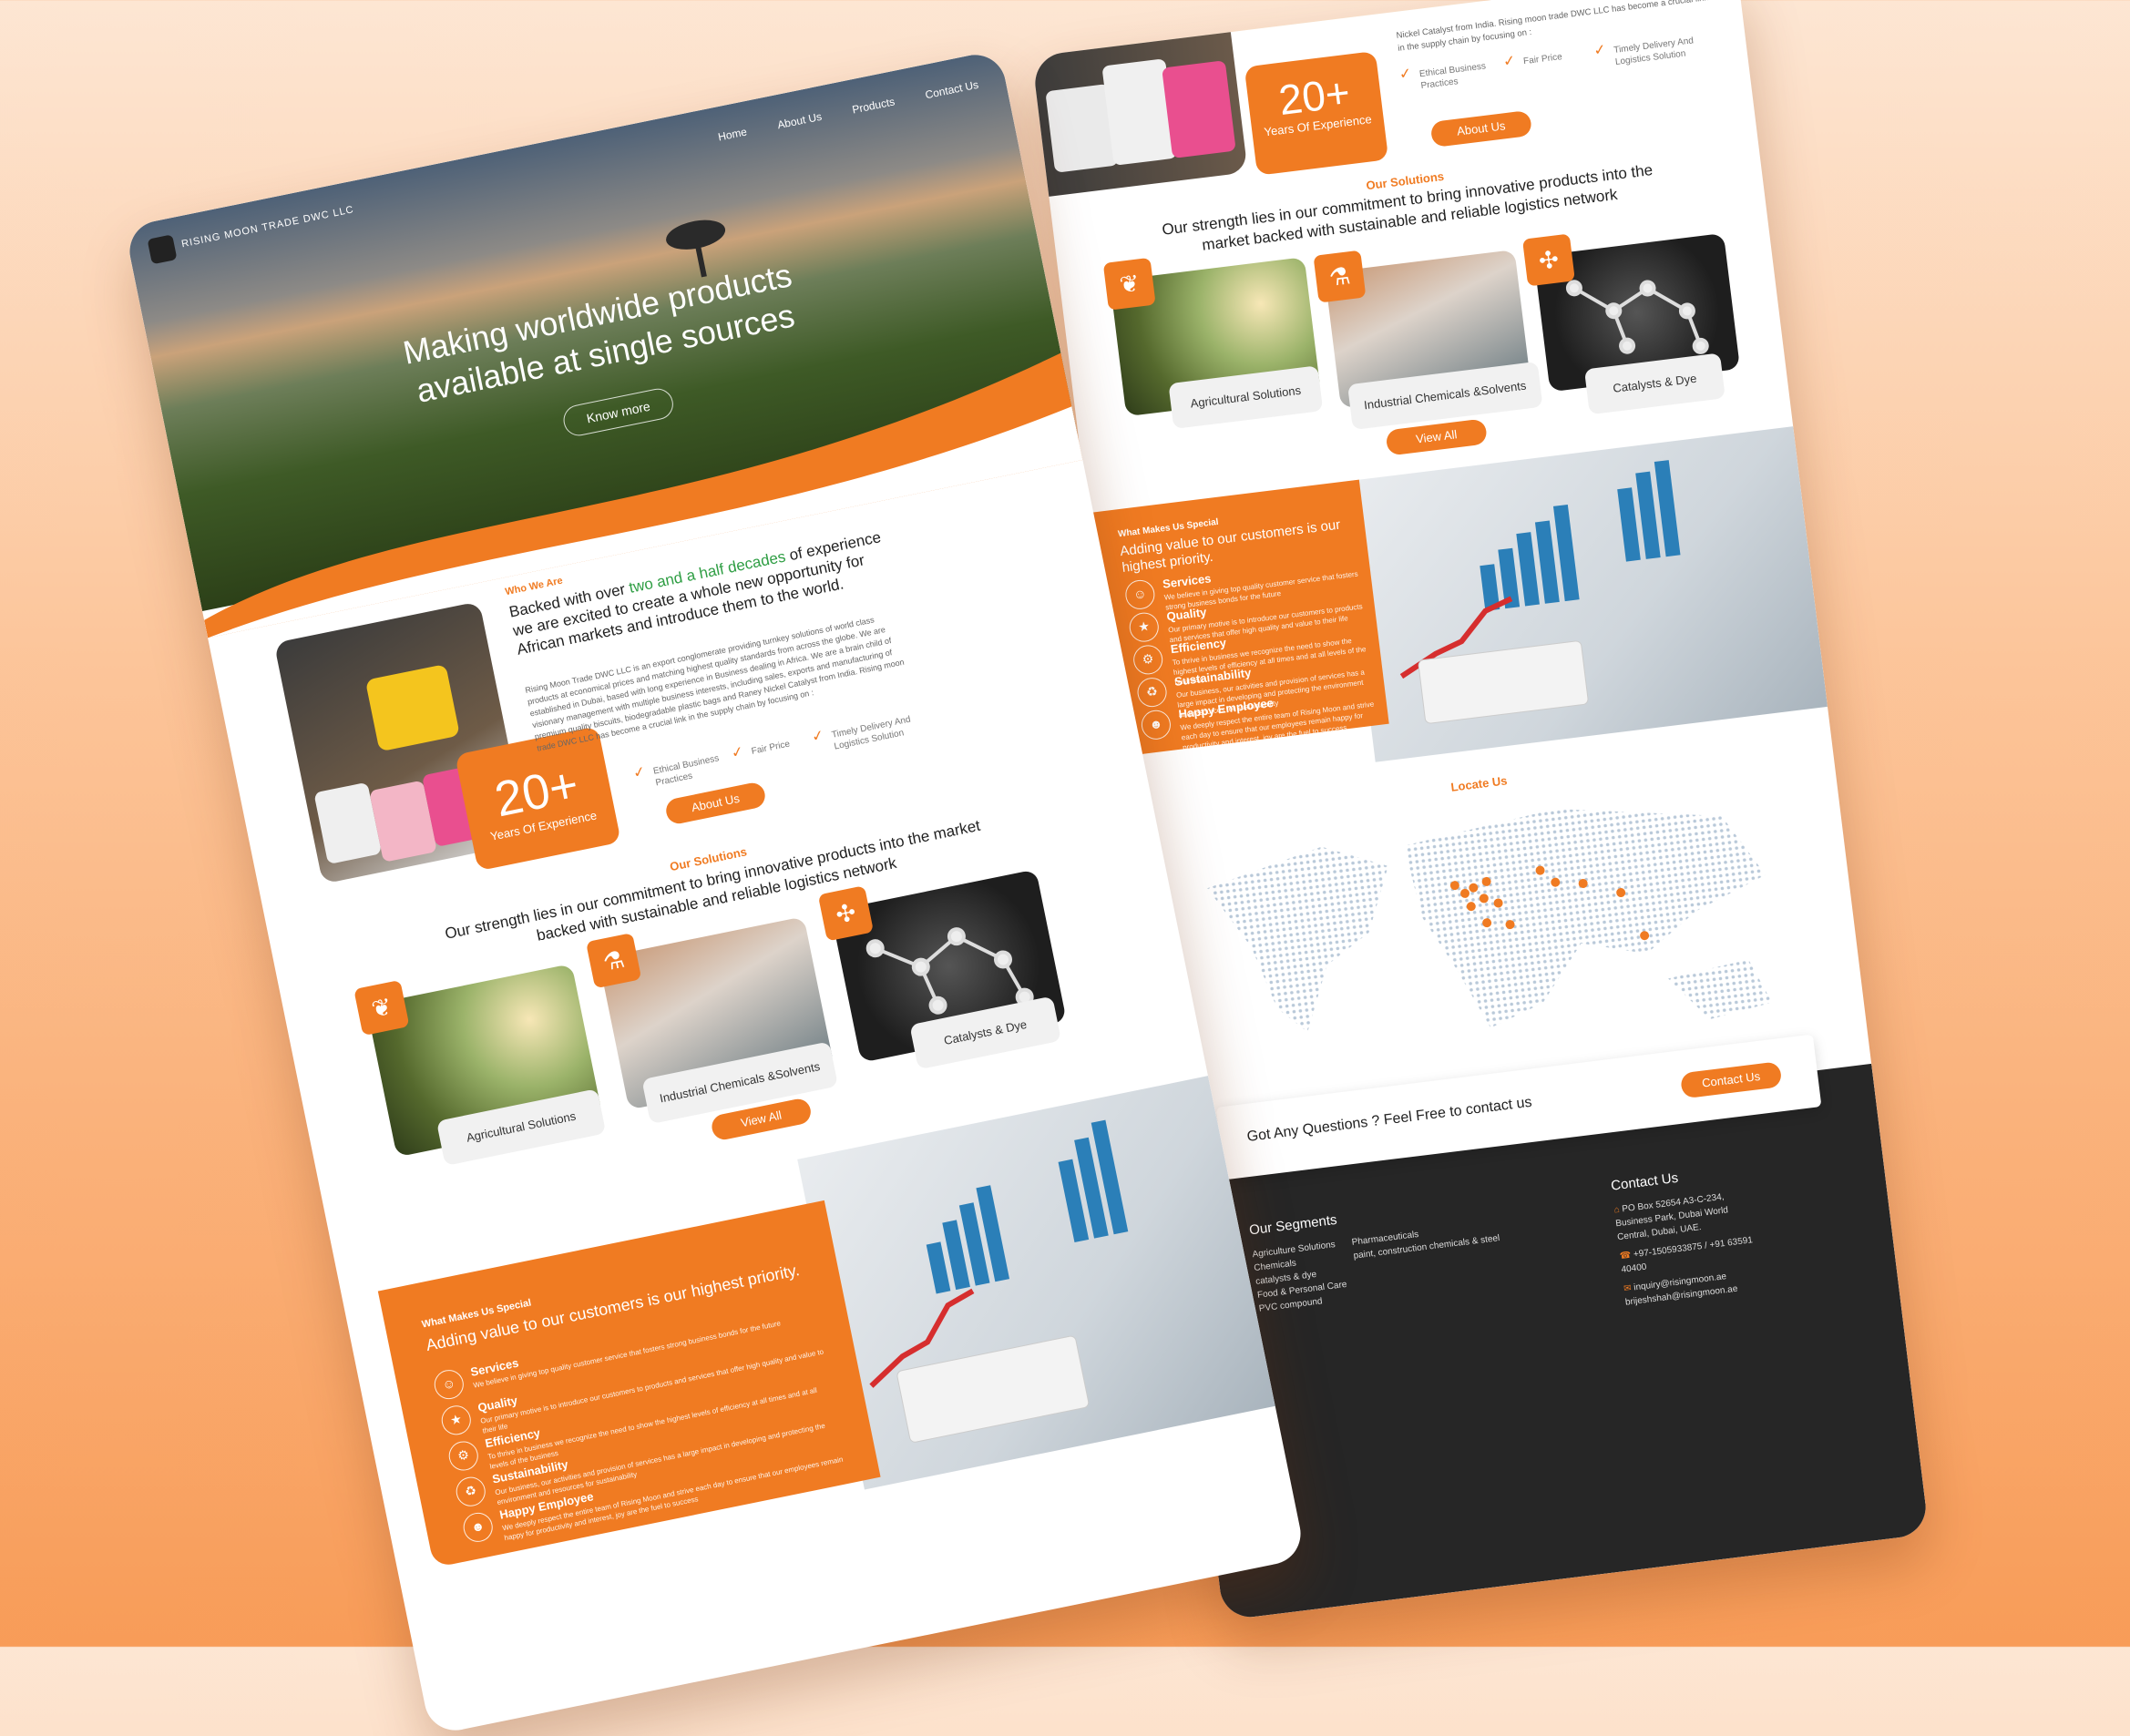  Describe the element at coordinates (732, 134) in the screenshot. I see `nav-home: Home` at that location.